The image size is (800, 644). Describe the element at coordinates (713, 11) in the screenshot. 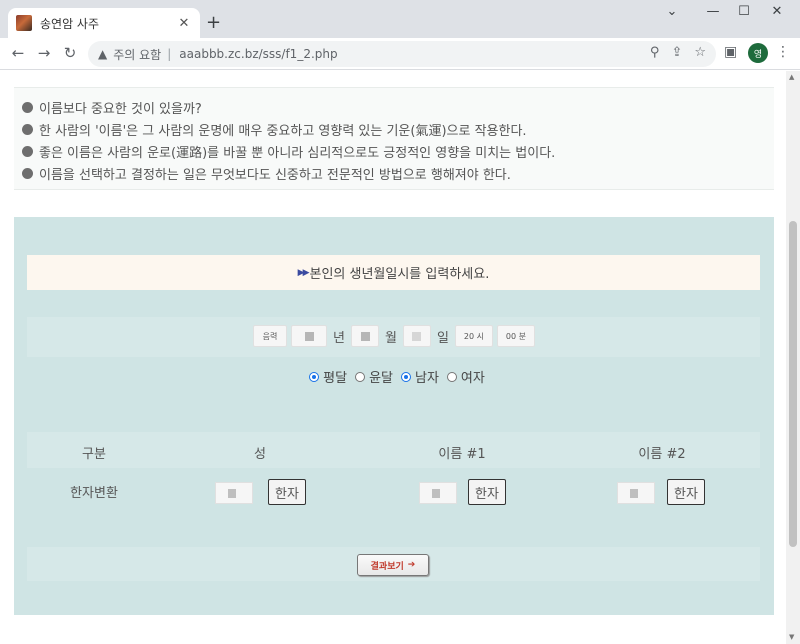

I see `minimize-icon: —` at that location.